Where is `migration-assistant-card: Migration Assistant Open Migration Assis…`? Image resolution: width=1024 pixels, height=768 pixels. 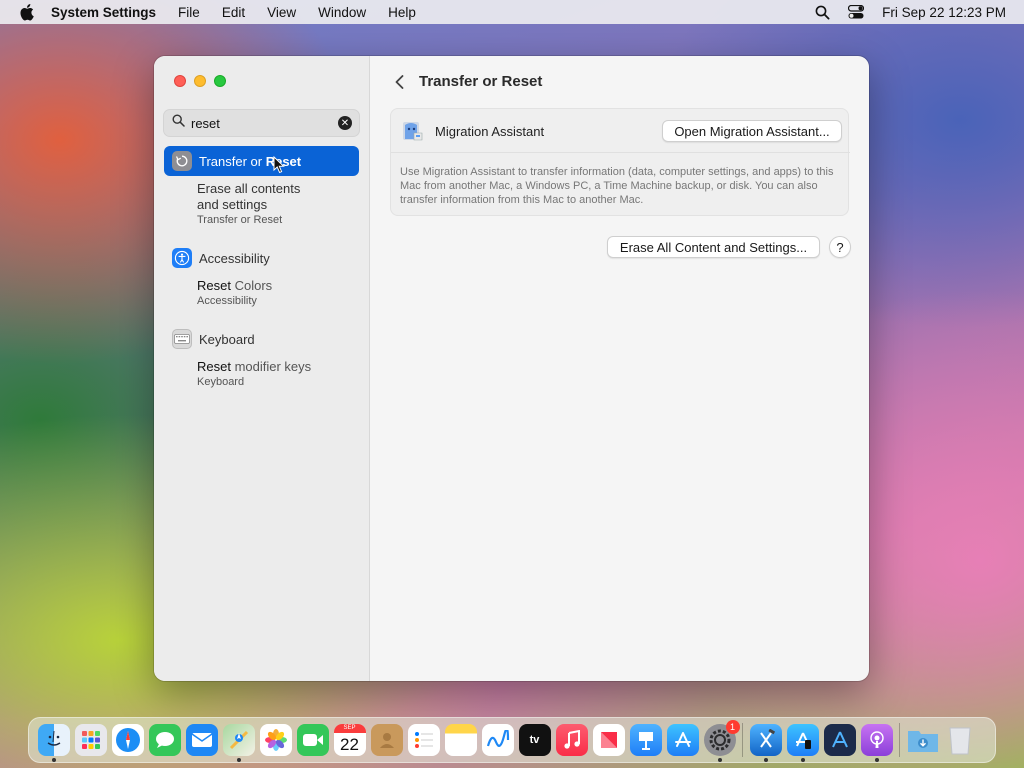
migration-assistant-card: Migration Assistant Open Migration Assis… is located at coordinates (620, 162).